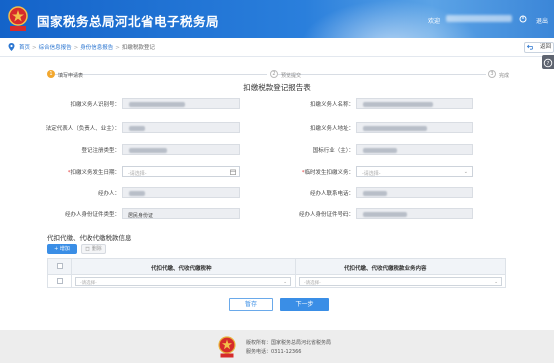  Describe the element at coordinates (434, 21) in the screenshot. I see `welcome-text: 欢迎` at that location.